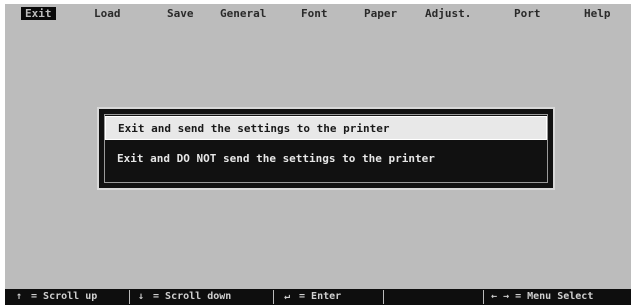 The height and width of the screenshot is (305, 631). What do you see at coordinates (314, 13) in the screenshot?
I see `menu-font: Font` at bounding box center [314, 13].